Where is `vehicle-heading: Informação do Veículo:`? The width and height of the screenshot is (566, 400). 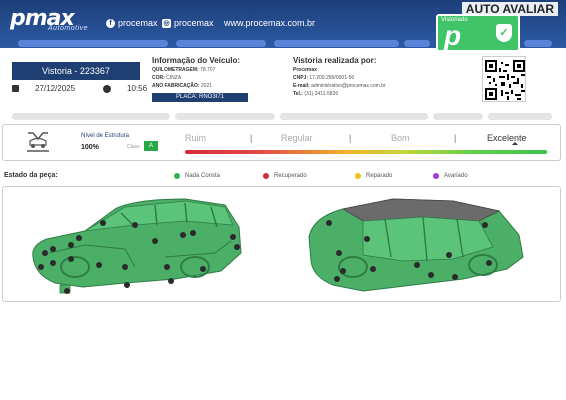 vehicle-heading: Informação do Veículo: is located at coordinates (196, 60).